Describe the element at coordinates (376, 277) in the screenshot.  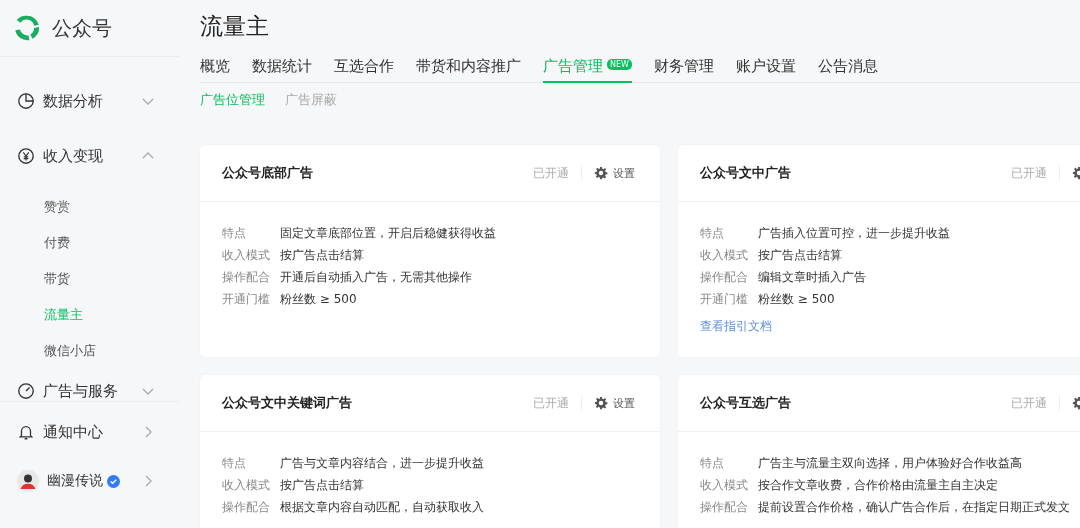
I see `row-value: 开通后自动插入广告，无需其他操作` at that location.